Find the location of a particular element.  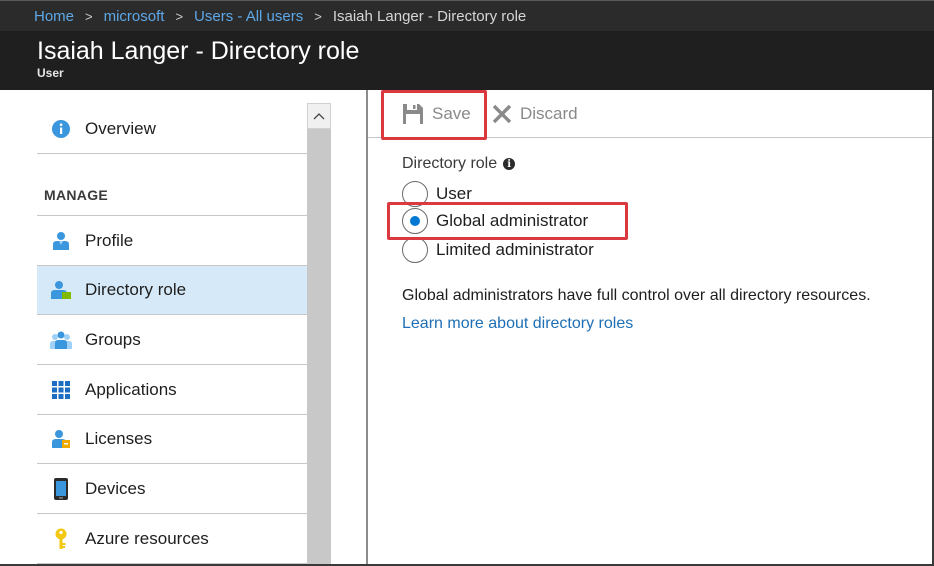

menu-item-applications: Applications is located at coordinates (172, 390).